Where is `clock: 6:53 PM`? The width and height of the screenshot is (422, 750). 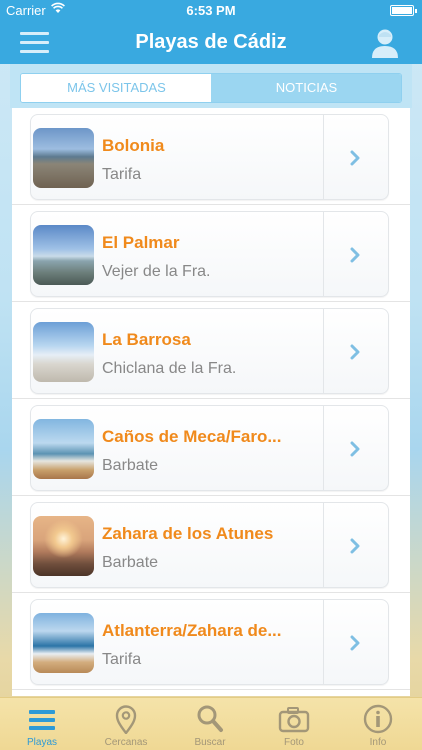
clock: 6:53 PM is located at coordinates (211, 10).